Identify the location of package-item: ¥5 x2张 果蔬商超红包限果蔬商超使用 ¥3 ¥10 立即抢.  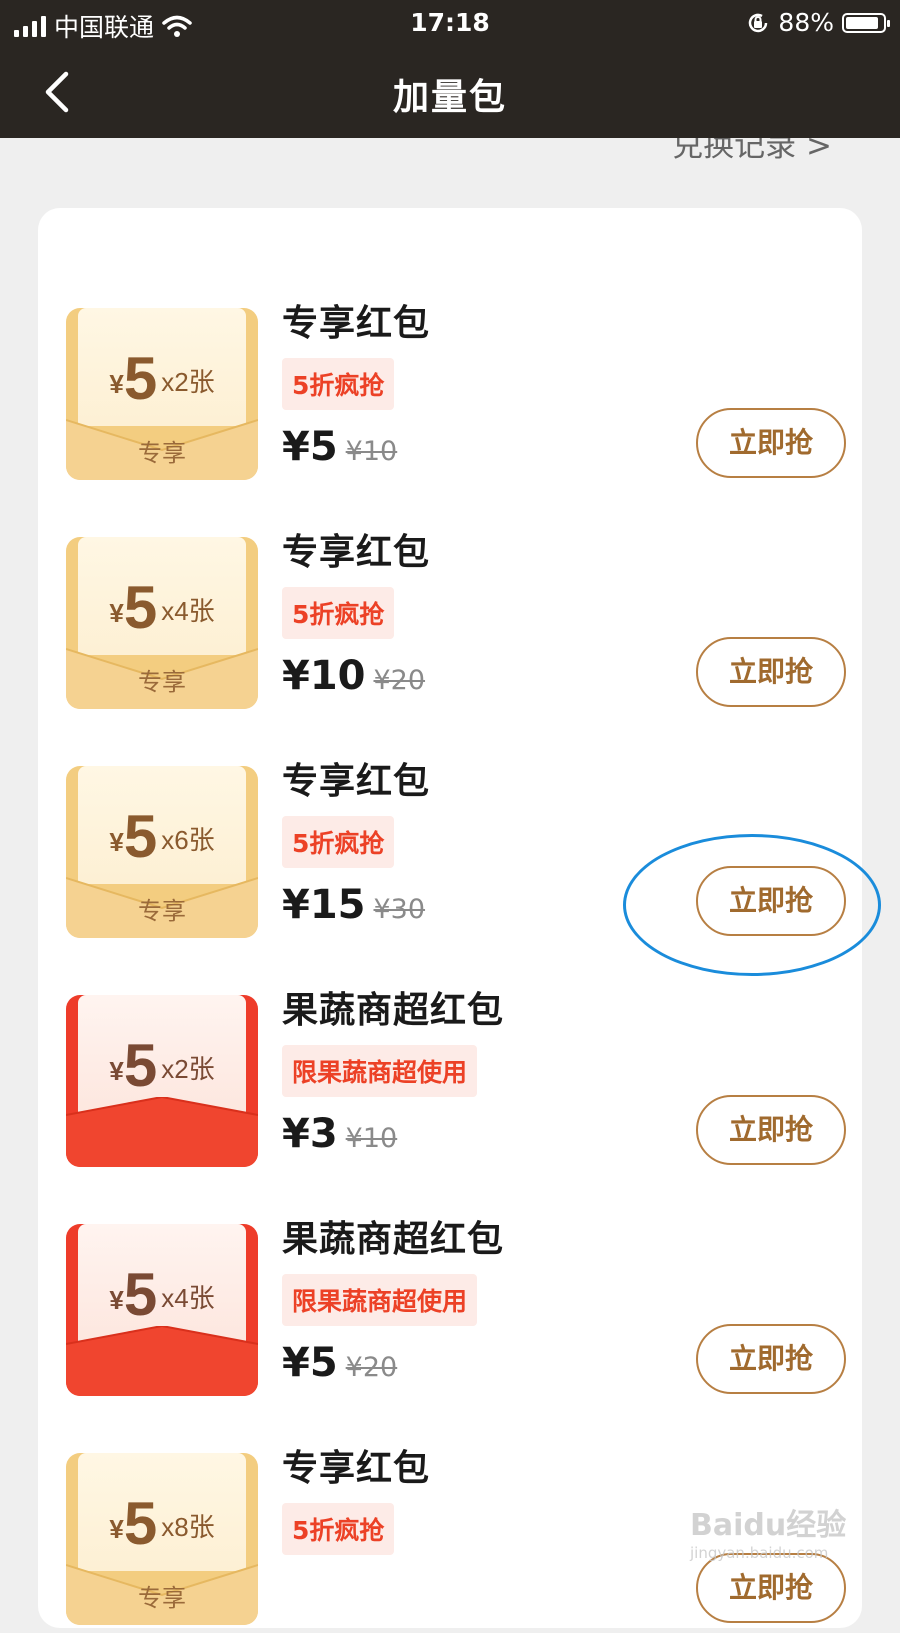
(456, 1075).